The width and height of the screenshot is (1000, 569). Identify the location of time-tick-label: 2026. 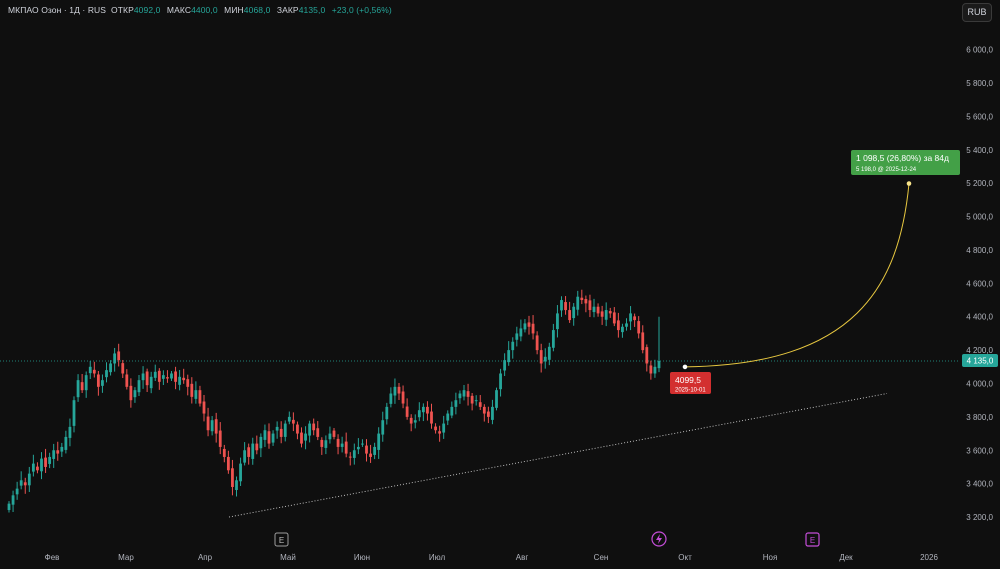
(929, 557).